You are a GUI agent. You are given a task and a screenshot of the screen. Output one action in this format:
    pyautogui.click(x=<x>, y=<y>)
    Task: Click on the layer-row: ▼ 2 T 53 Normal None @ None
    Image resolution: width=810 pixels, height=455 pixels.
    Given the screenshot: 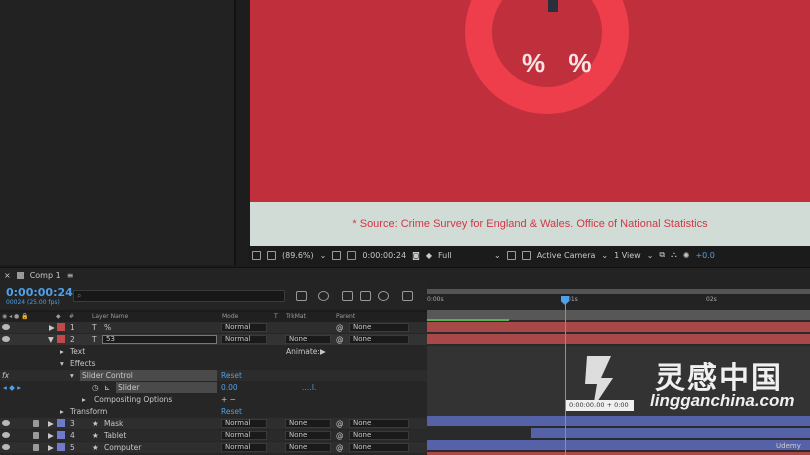 What is the action you would take?
    pyautogui.click(x=213, y=339)
    